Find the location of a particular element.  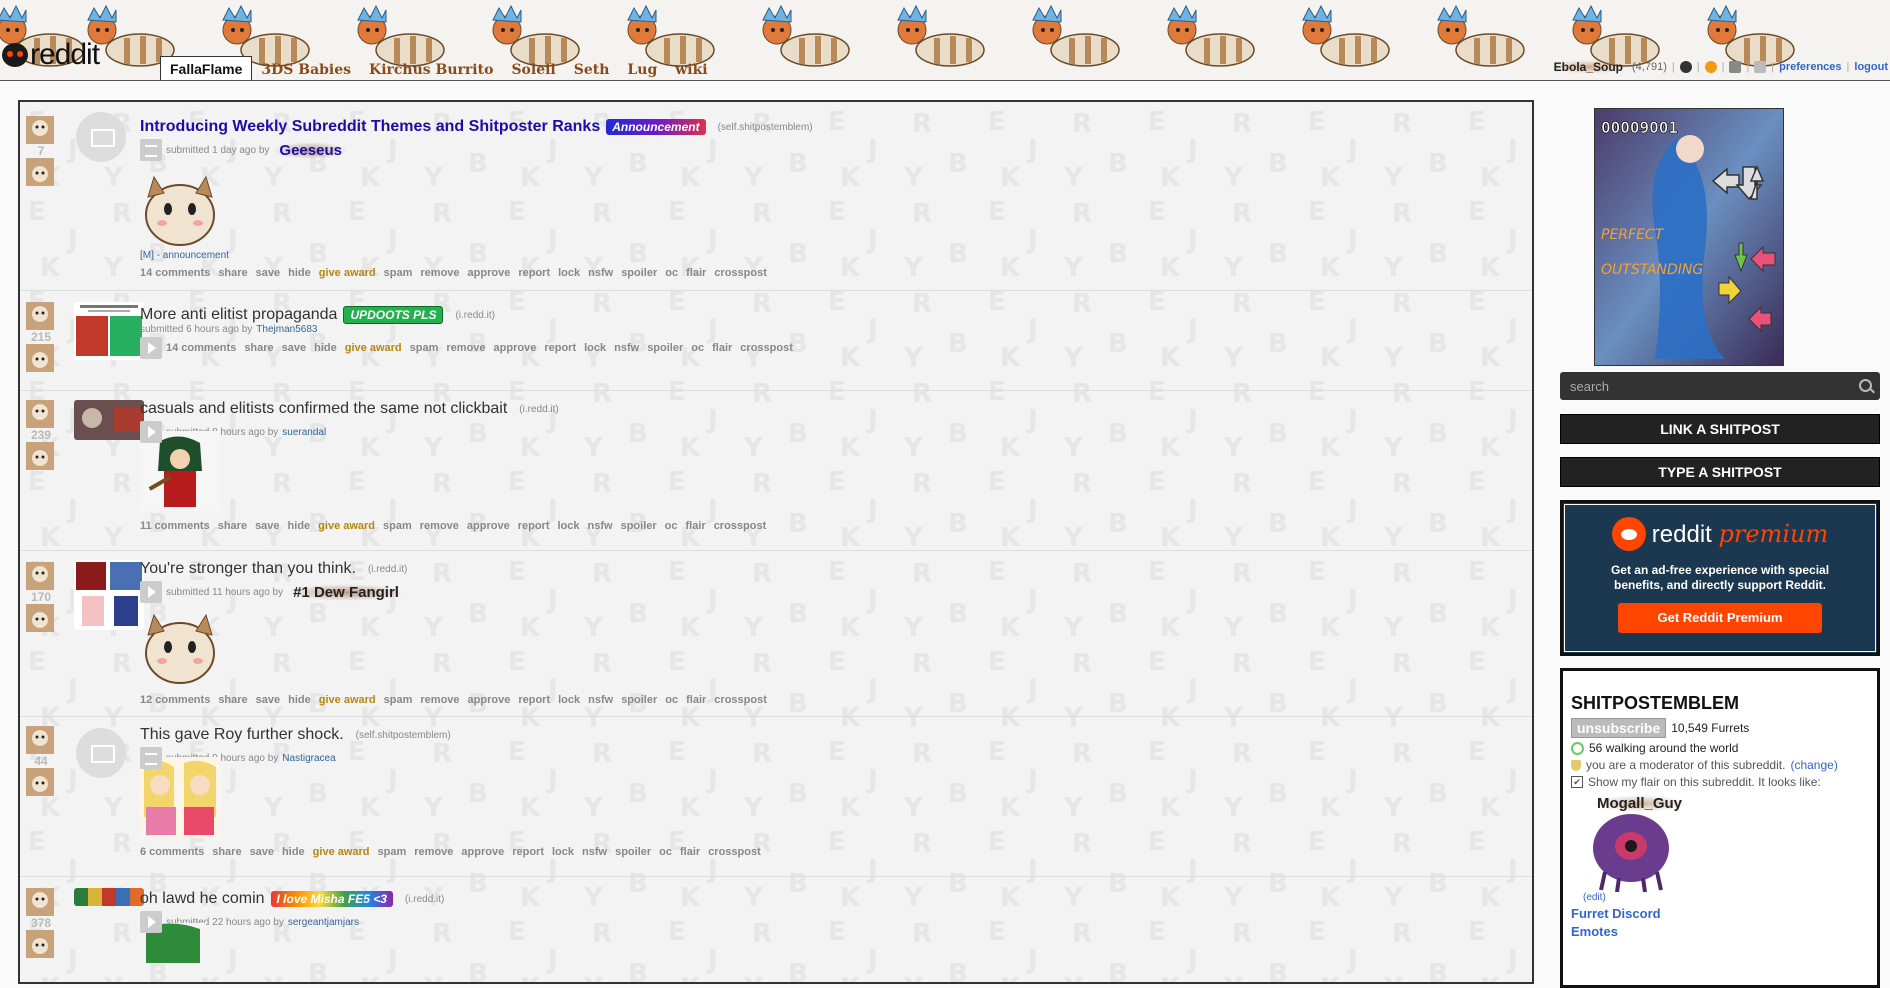

comments-link: 12 comments is located at coordinates (175, 700).